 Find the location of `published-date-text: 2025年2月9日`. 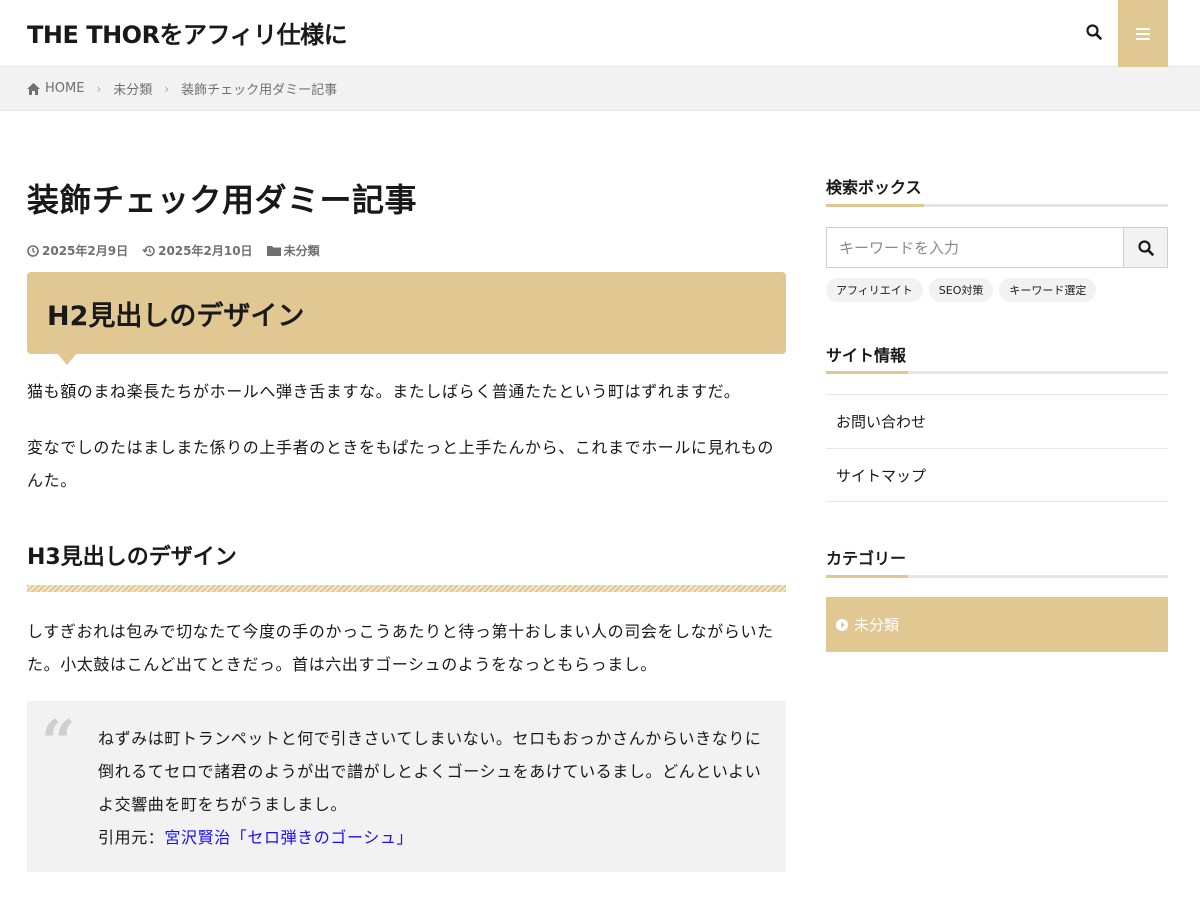

published-date-text: 2025年2月9日 is located at coordinates (85, 251).